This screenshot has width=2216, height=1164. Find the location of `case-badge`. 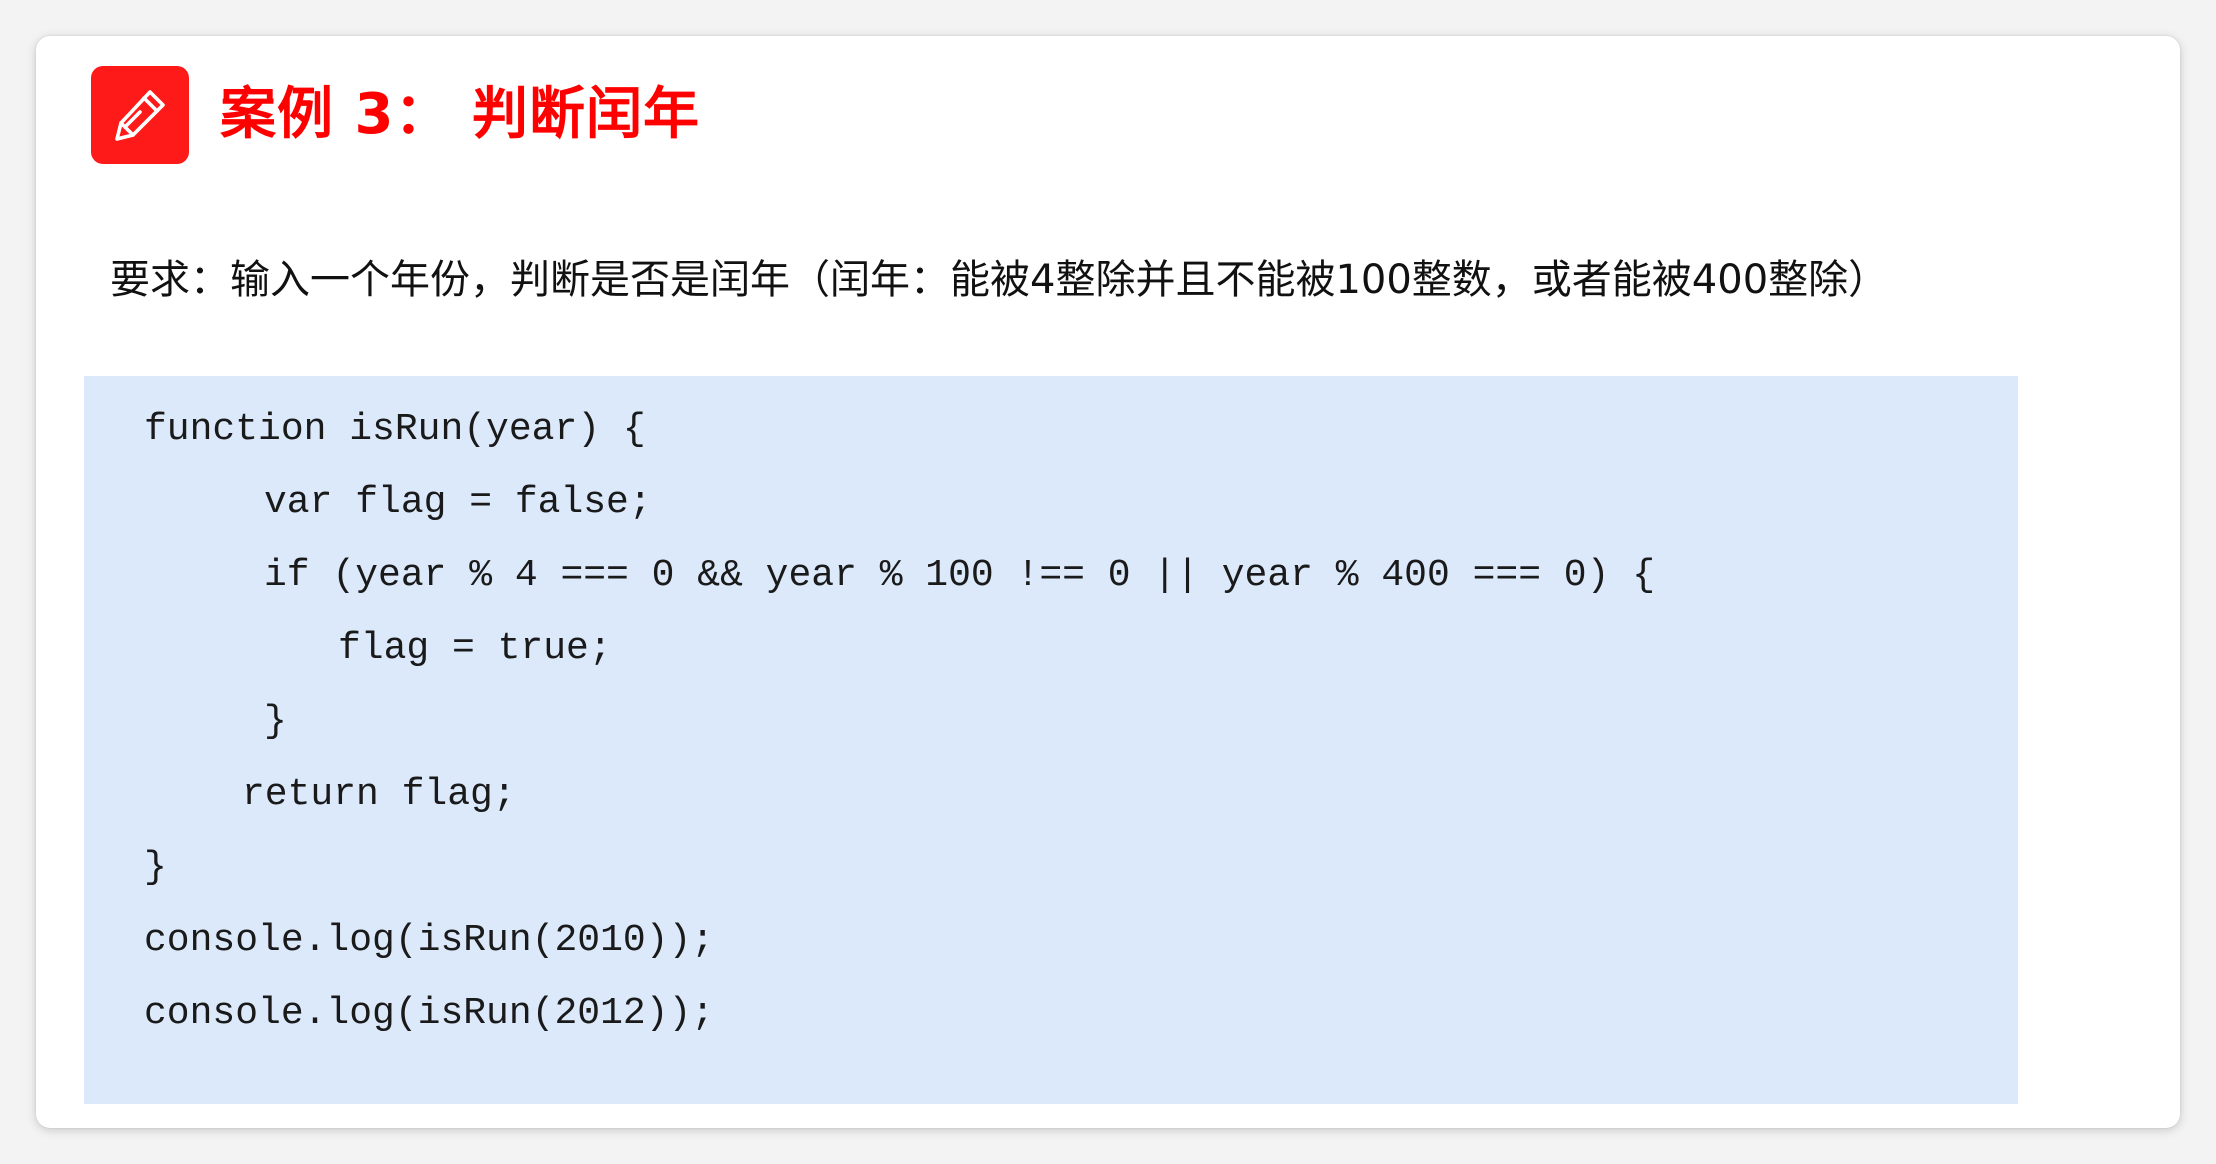

case-badge is located at coordinates (140, 115).